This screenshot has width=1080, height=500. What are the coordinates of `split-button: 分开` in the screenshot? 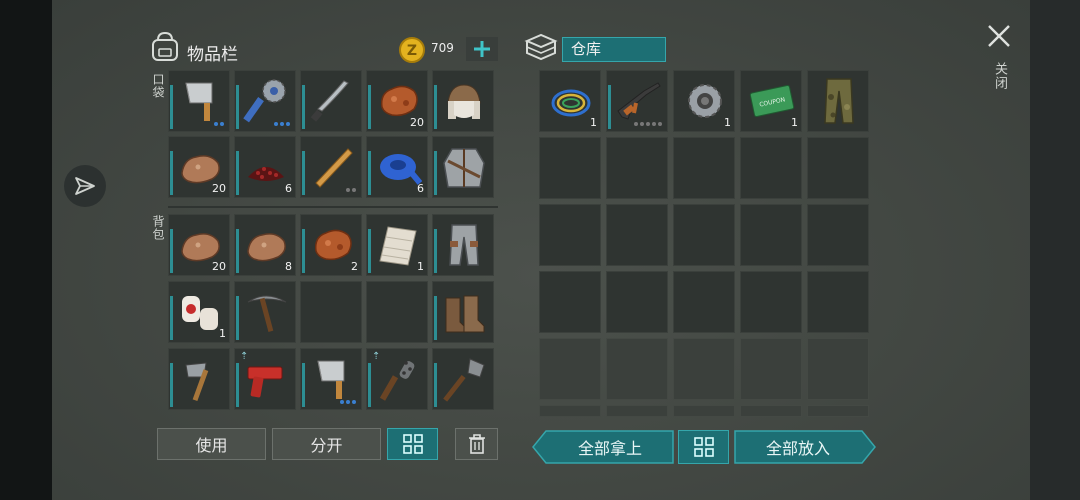 It's located at (326, 444).